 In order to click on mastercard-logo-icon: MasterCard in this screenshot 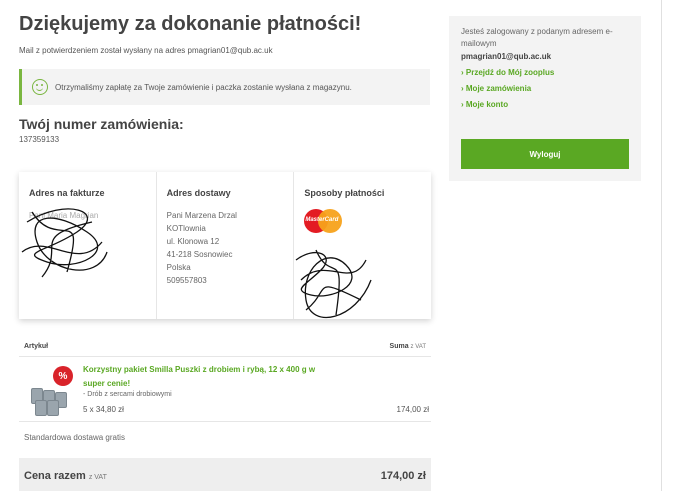, I will do `click(323, 221)`.